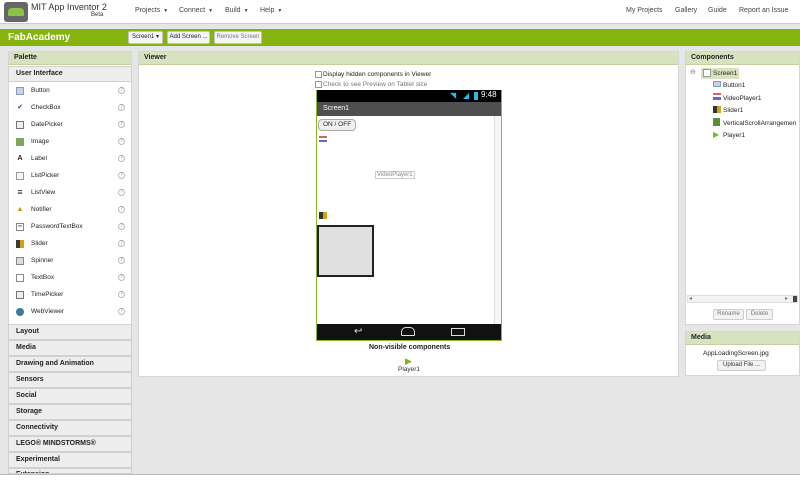 The width and height of the screenshot is (800, 484). I want to click on palette-item-textbox: TextBox?, so click(70, 278).